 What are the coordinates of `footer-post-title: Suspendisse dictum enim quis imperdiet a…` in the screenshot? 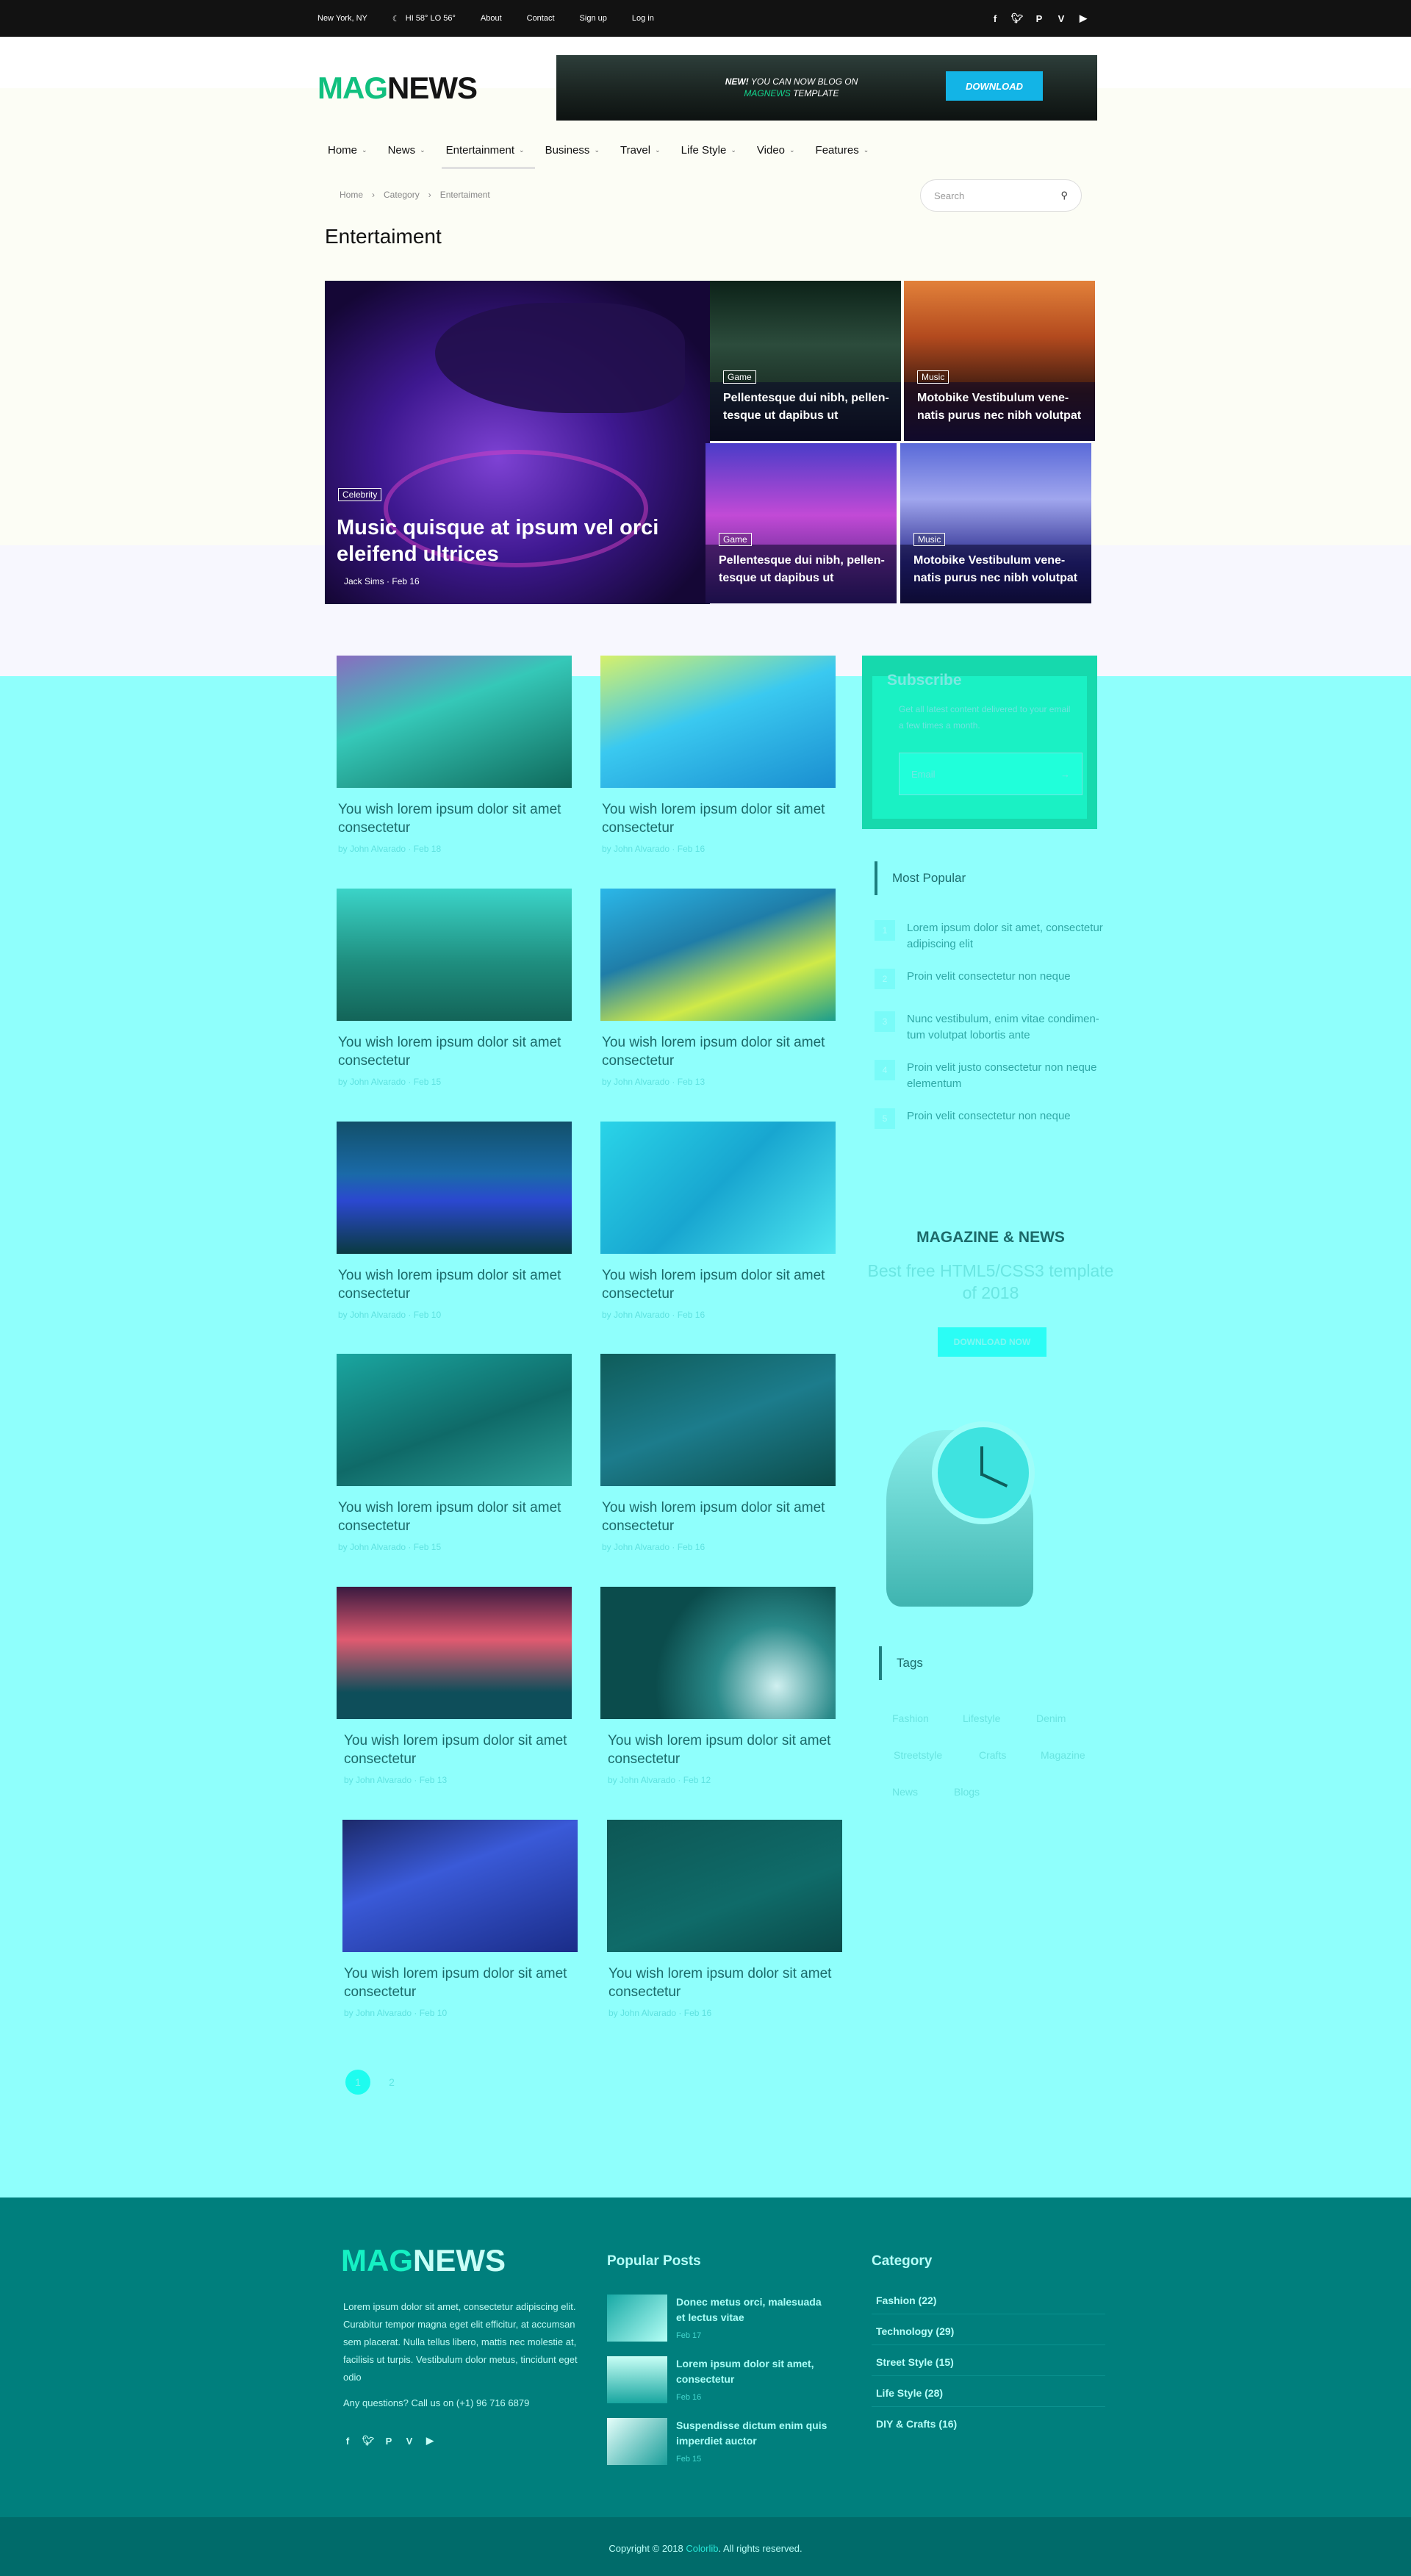 It's located at (753, 2433).